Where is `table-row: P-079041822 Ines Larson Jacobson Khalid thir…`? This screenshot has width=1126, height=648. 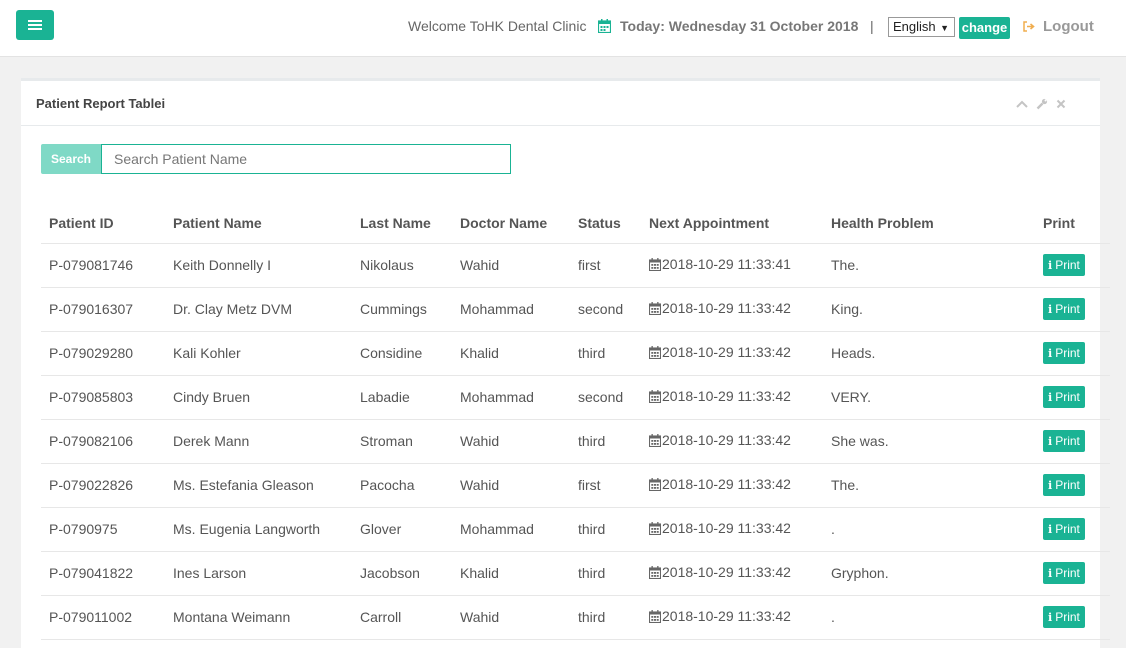
table-row: P-079041822 Ines Larson Jacobson Khalid thir… is located at coordinates (575, 573).